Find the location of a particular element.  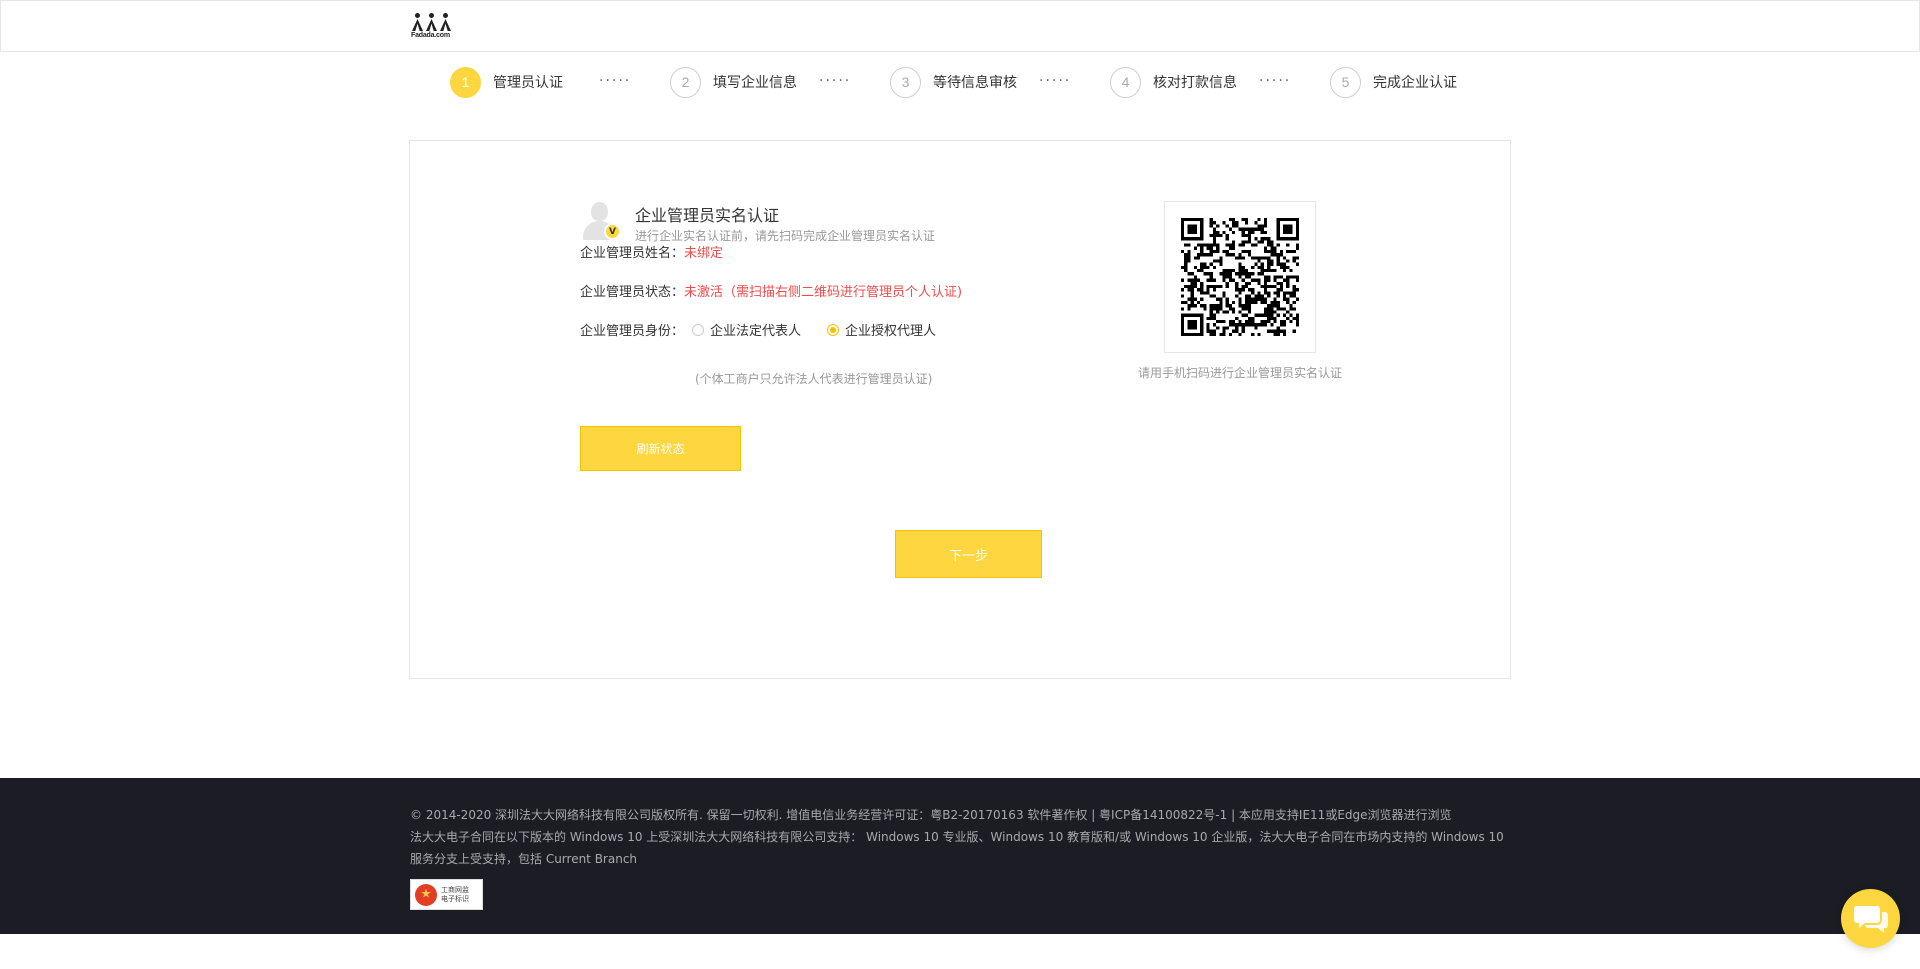

logo-text: Fadada.com is located at coordinates (430, 35).